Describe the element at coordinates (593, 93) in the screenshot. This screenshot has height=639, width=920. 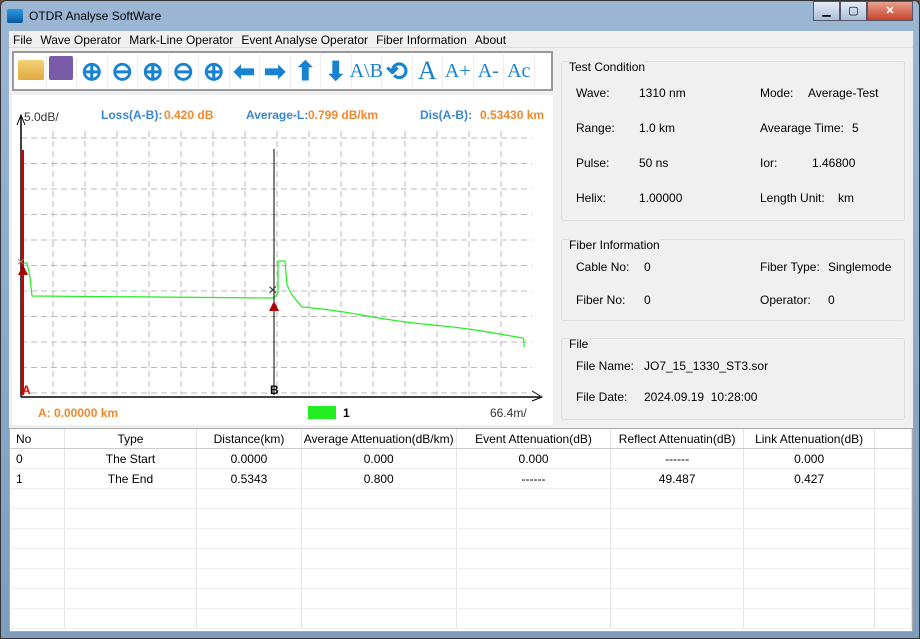
I see `wave-label: Wave:` at that location.